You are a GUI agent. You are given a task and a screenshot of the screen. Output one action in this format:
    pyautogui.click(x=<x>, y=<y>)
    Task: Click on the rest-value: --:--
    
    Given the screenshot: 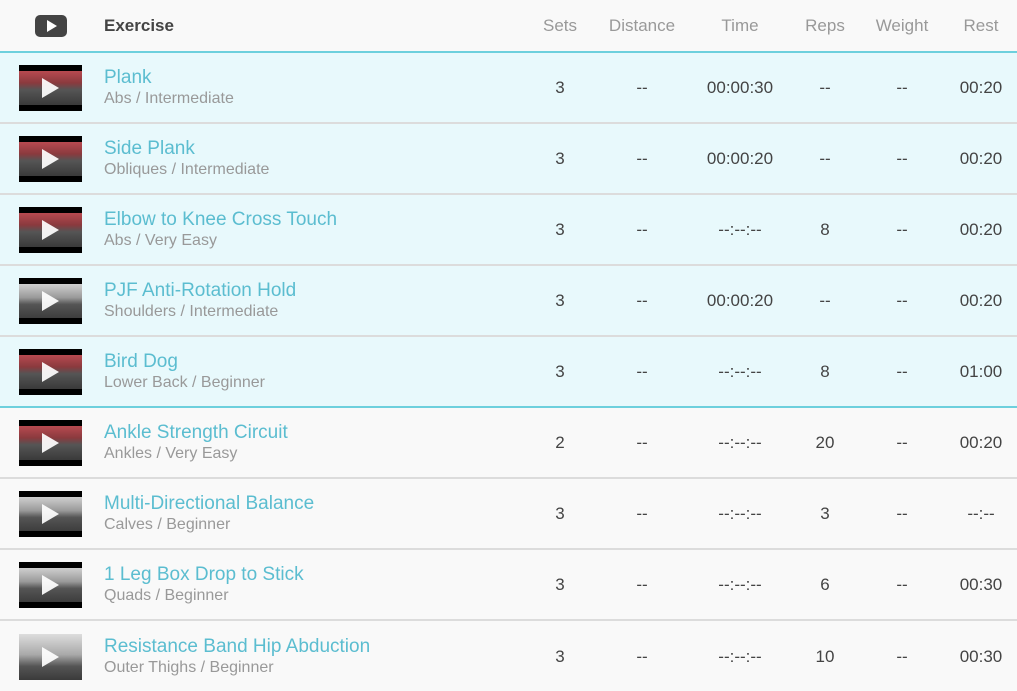 What is the action you would take?
    pyautogui.click(x=981, y=513)
    